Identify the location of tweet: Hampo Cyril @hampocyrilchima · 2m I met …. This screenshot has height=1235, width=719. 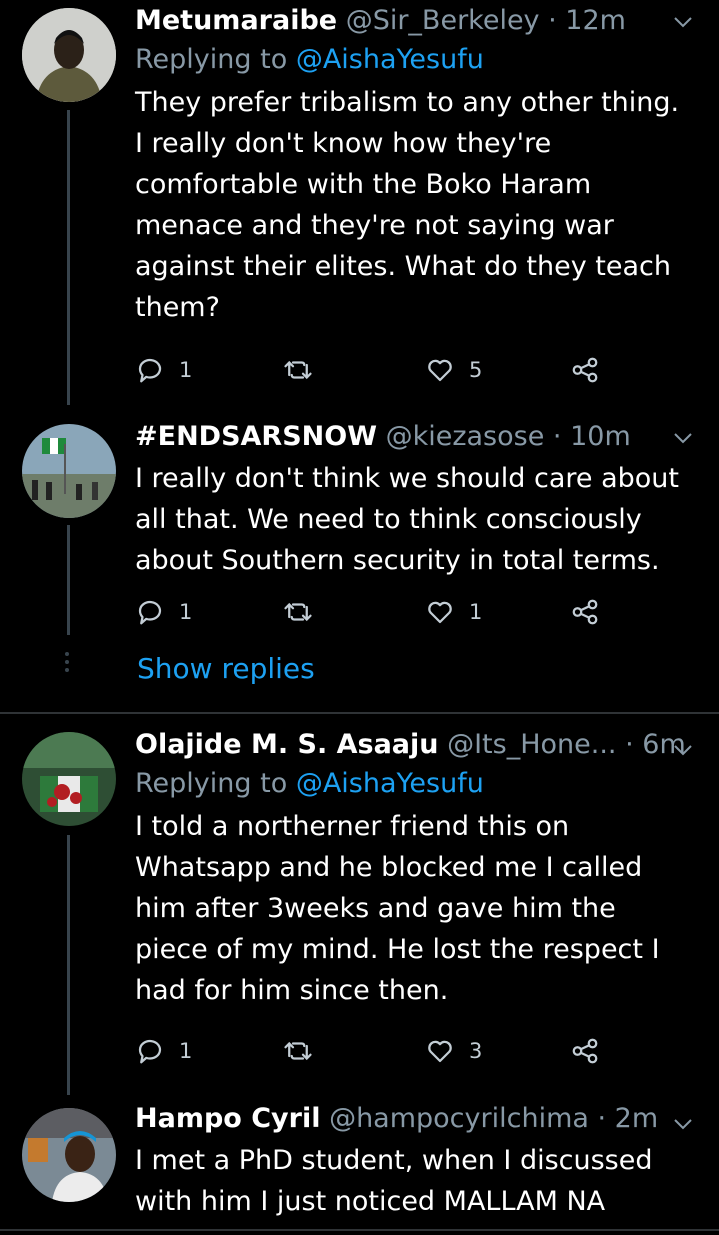
(359, 1166).